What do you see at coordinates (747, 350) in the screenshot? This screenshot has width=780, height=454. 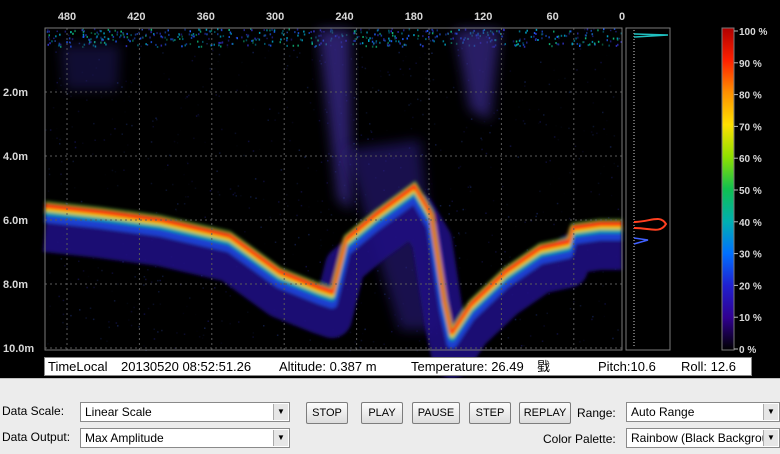 I see `color-scale-label: 0 %` at bounding box center [747, 350].